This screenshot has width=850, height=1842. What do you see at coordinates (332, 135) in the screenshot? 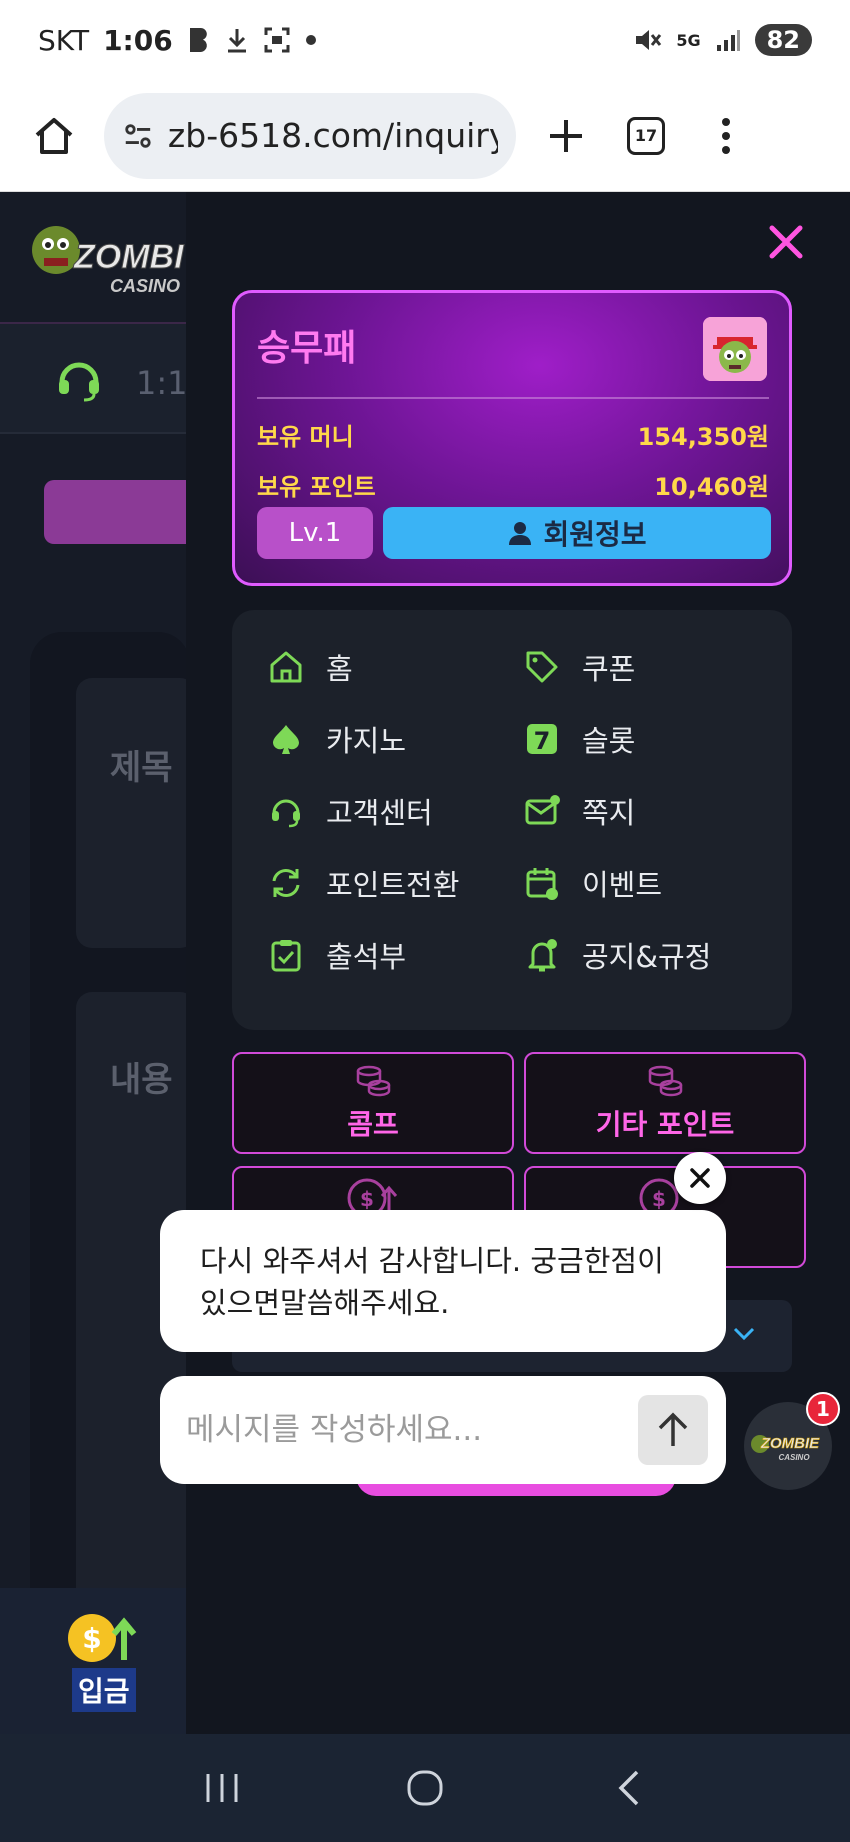
I see `url-text: zb-6518.com/inquiry/` at bounding box center [332, 135].